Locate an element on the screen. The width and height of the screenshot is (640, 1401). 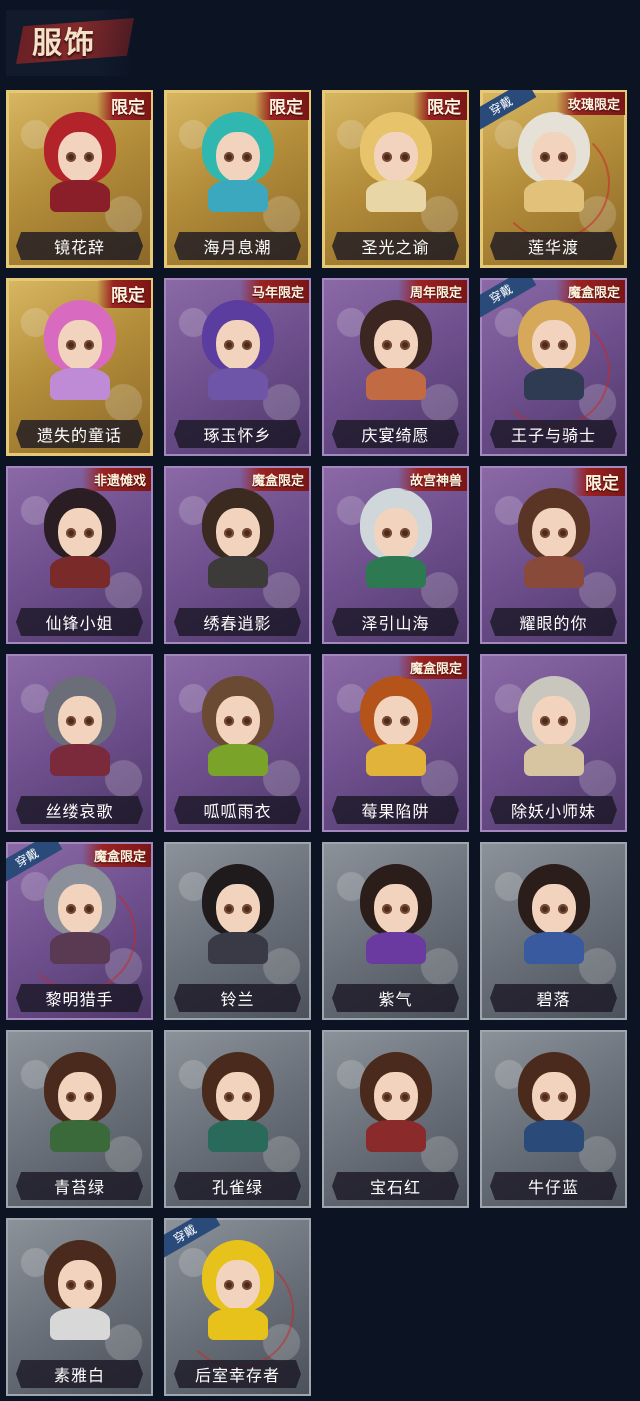
costume-name-bar: 丝缕哀歌 is located at coordinates (79, 810).